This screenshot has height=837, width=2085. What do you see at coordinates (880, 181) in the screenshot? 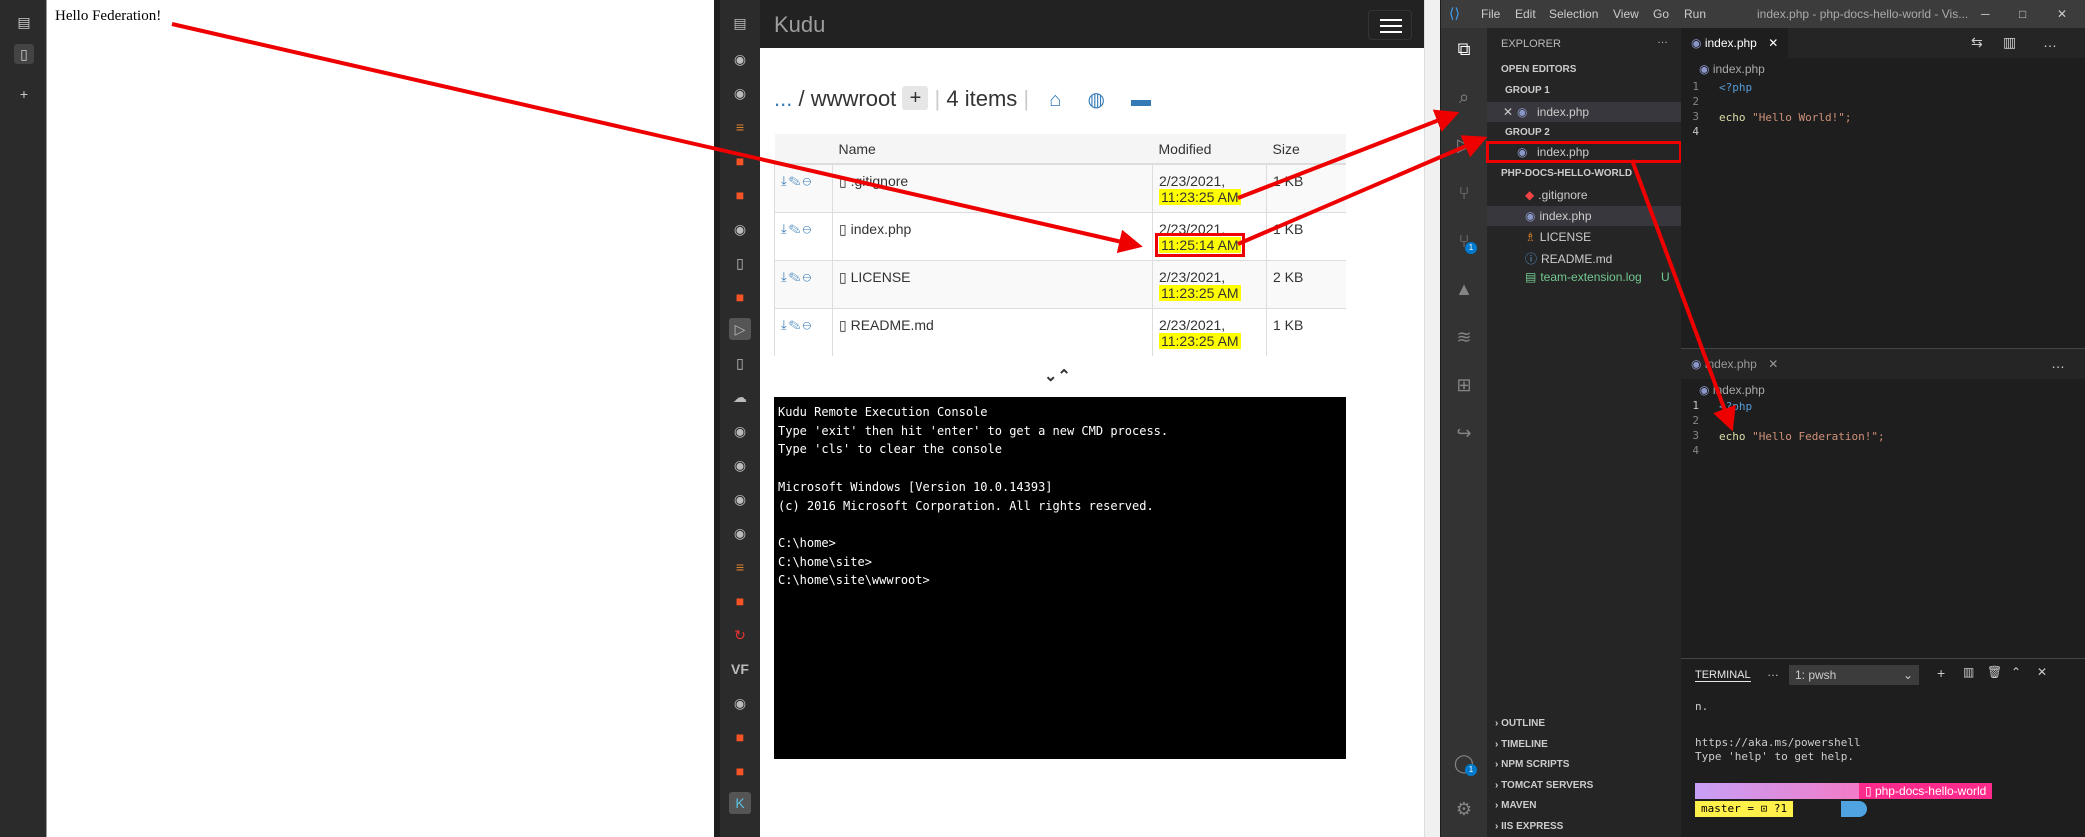
I see `file-name: .gitignore` at bounding box center [880, 181].